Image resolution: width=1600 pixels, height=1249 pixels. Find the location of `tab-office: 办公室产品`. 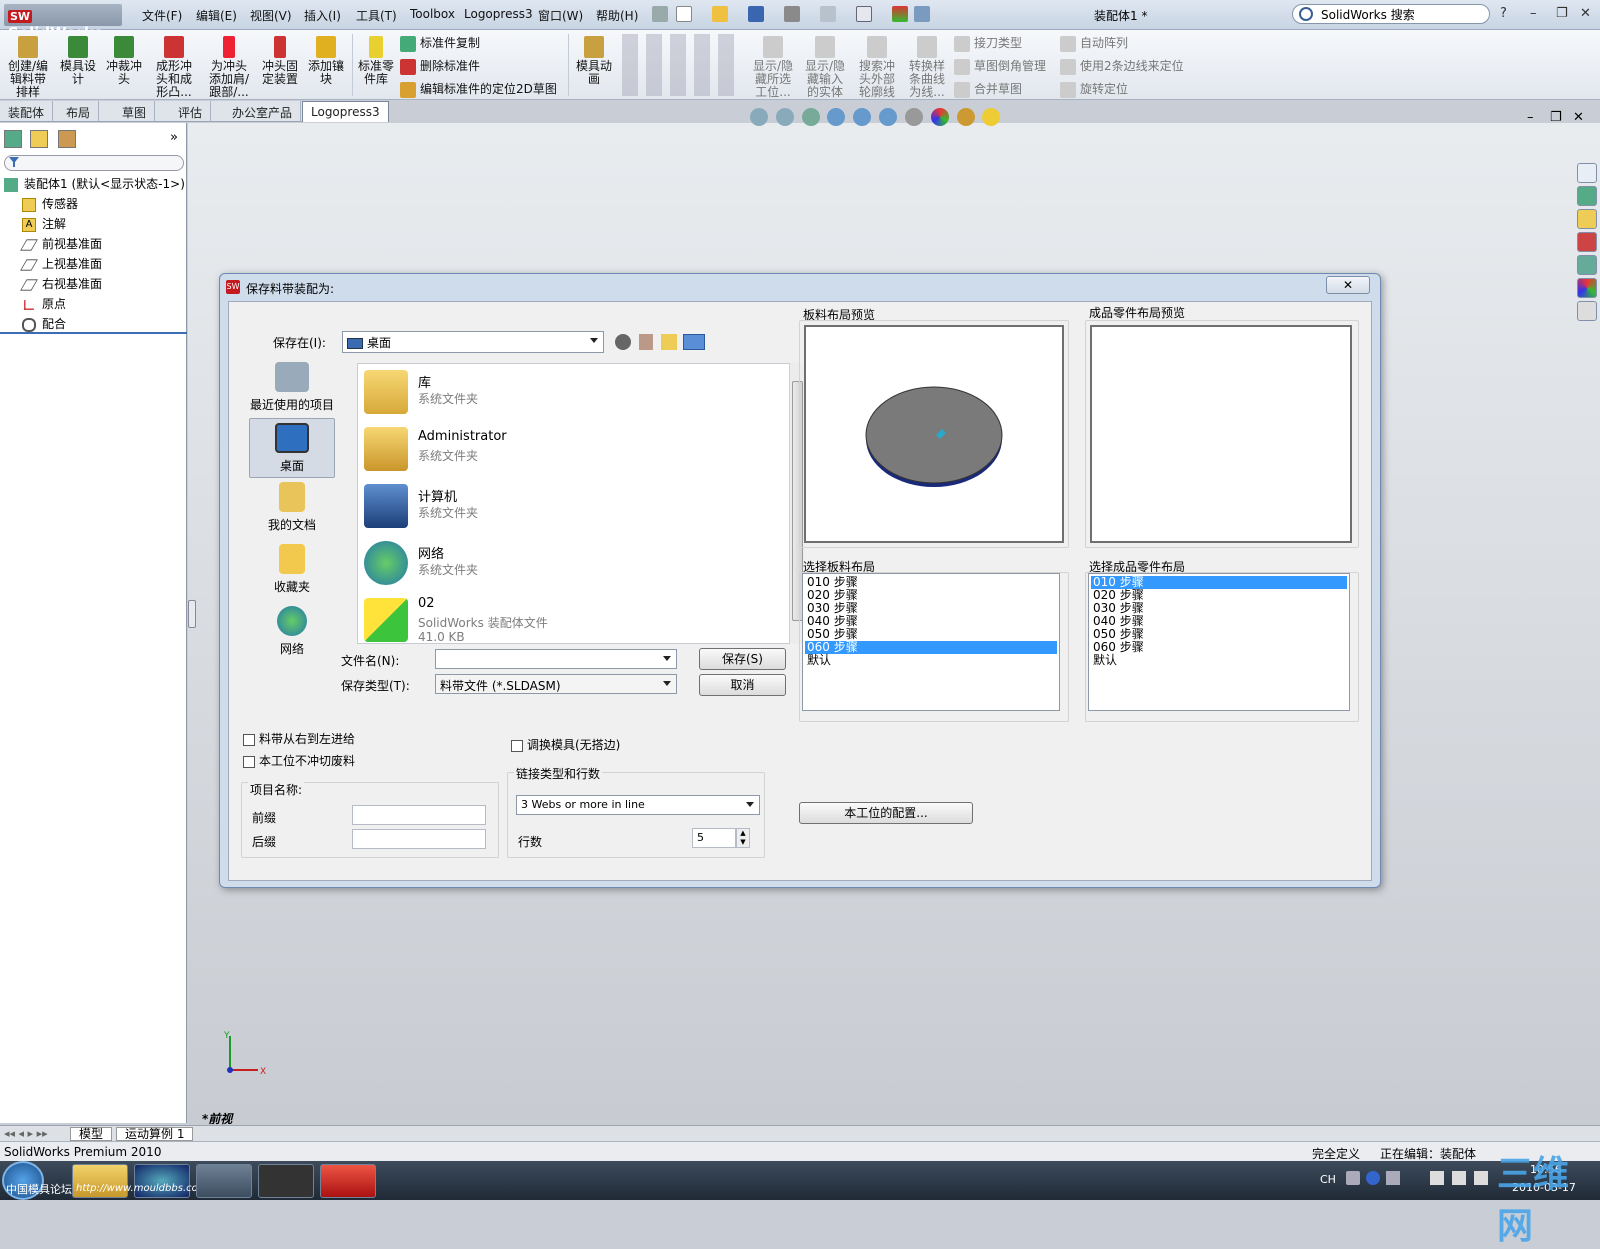

tab-office: 办公室产品 is located at coordinates (263, 111).